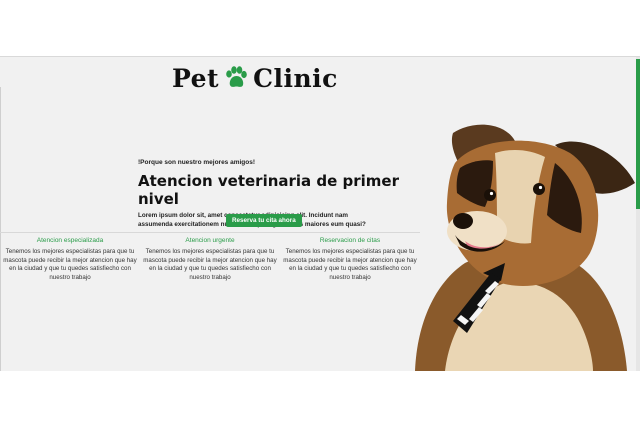 This screenshot has height=426, width=640. Describe the element at coordinates (350, 240) in the screenshot. I see `feature-title: Reservacion de citas` at that location.